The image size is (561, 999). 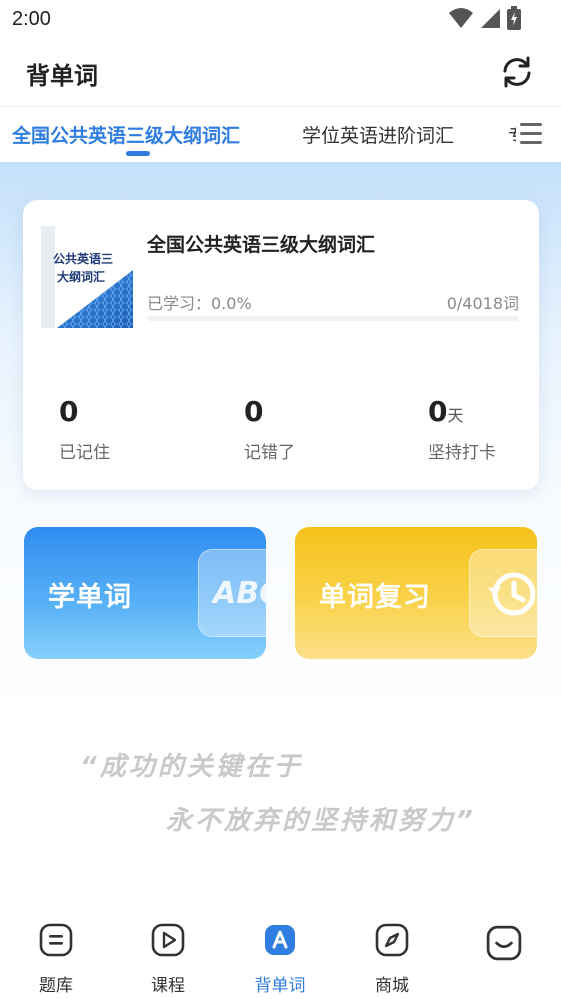 I want to click on abc-tile: ABC, so click(x=232, y=593).